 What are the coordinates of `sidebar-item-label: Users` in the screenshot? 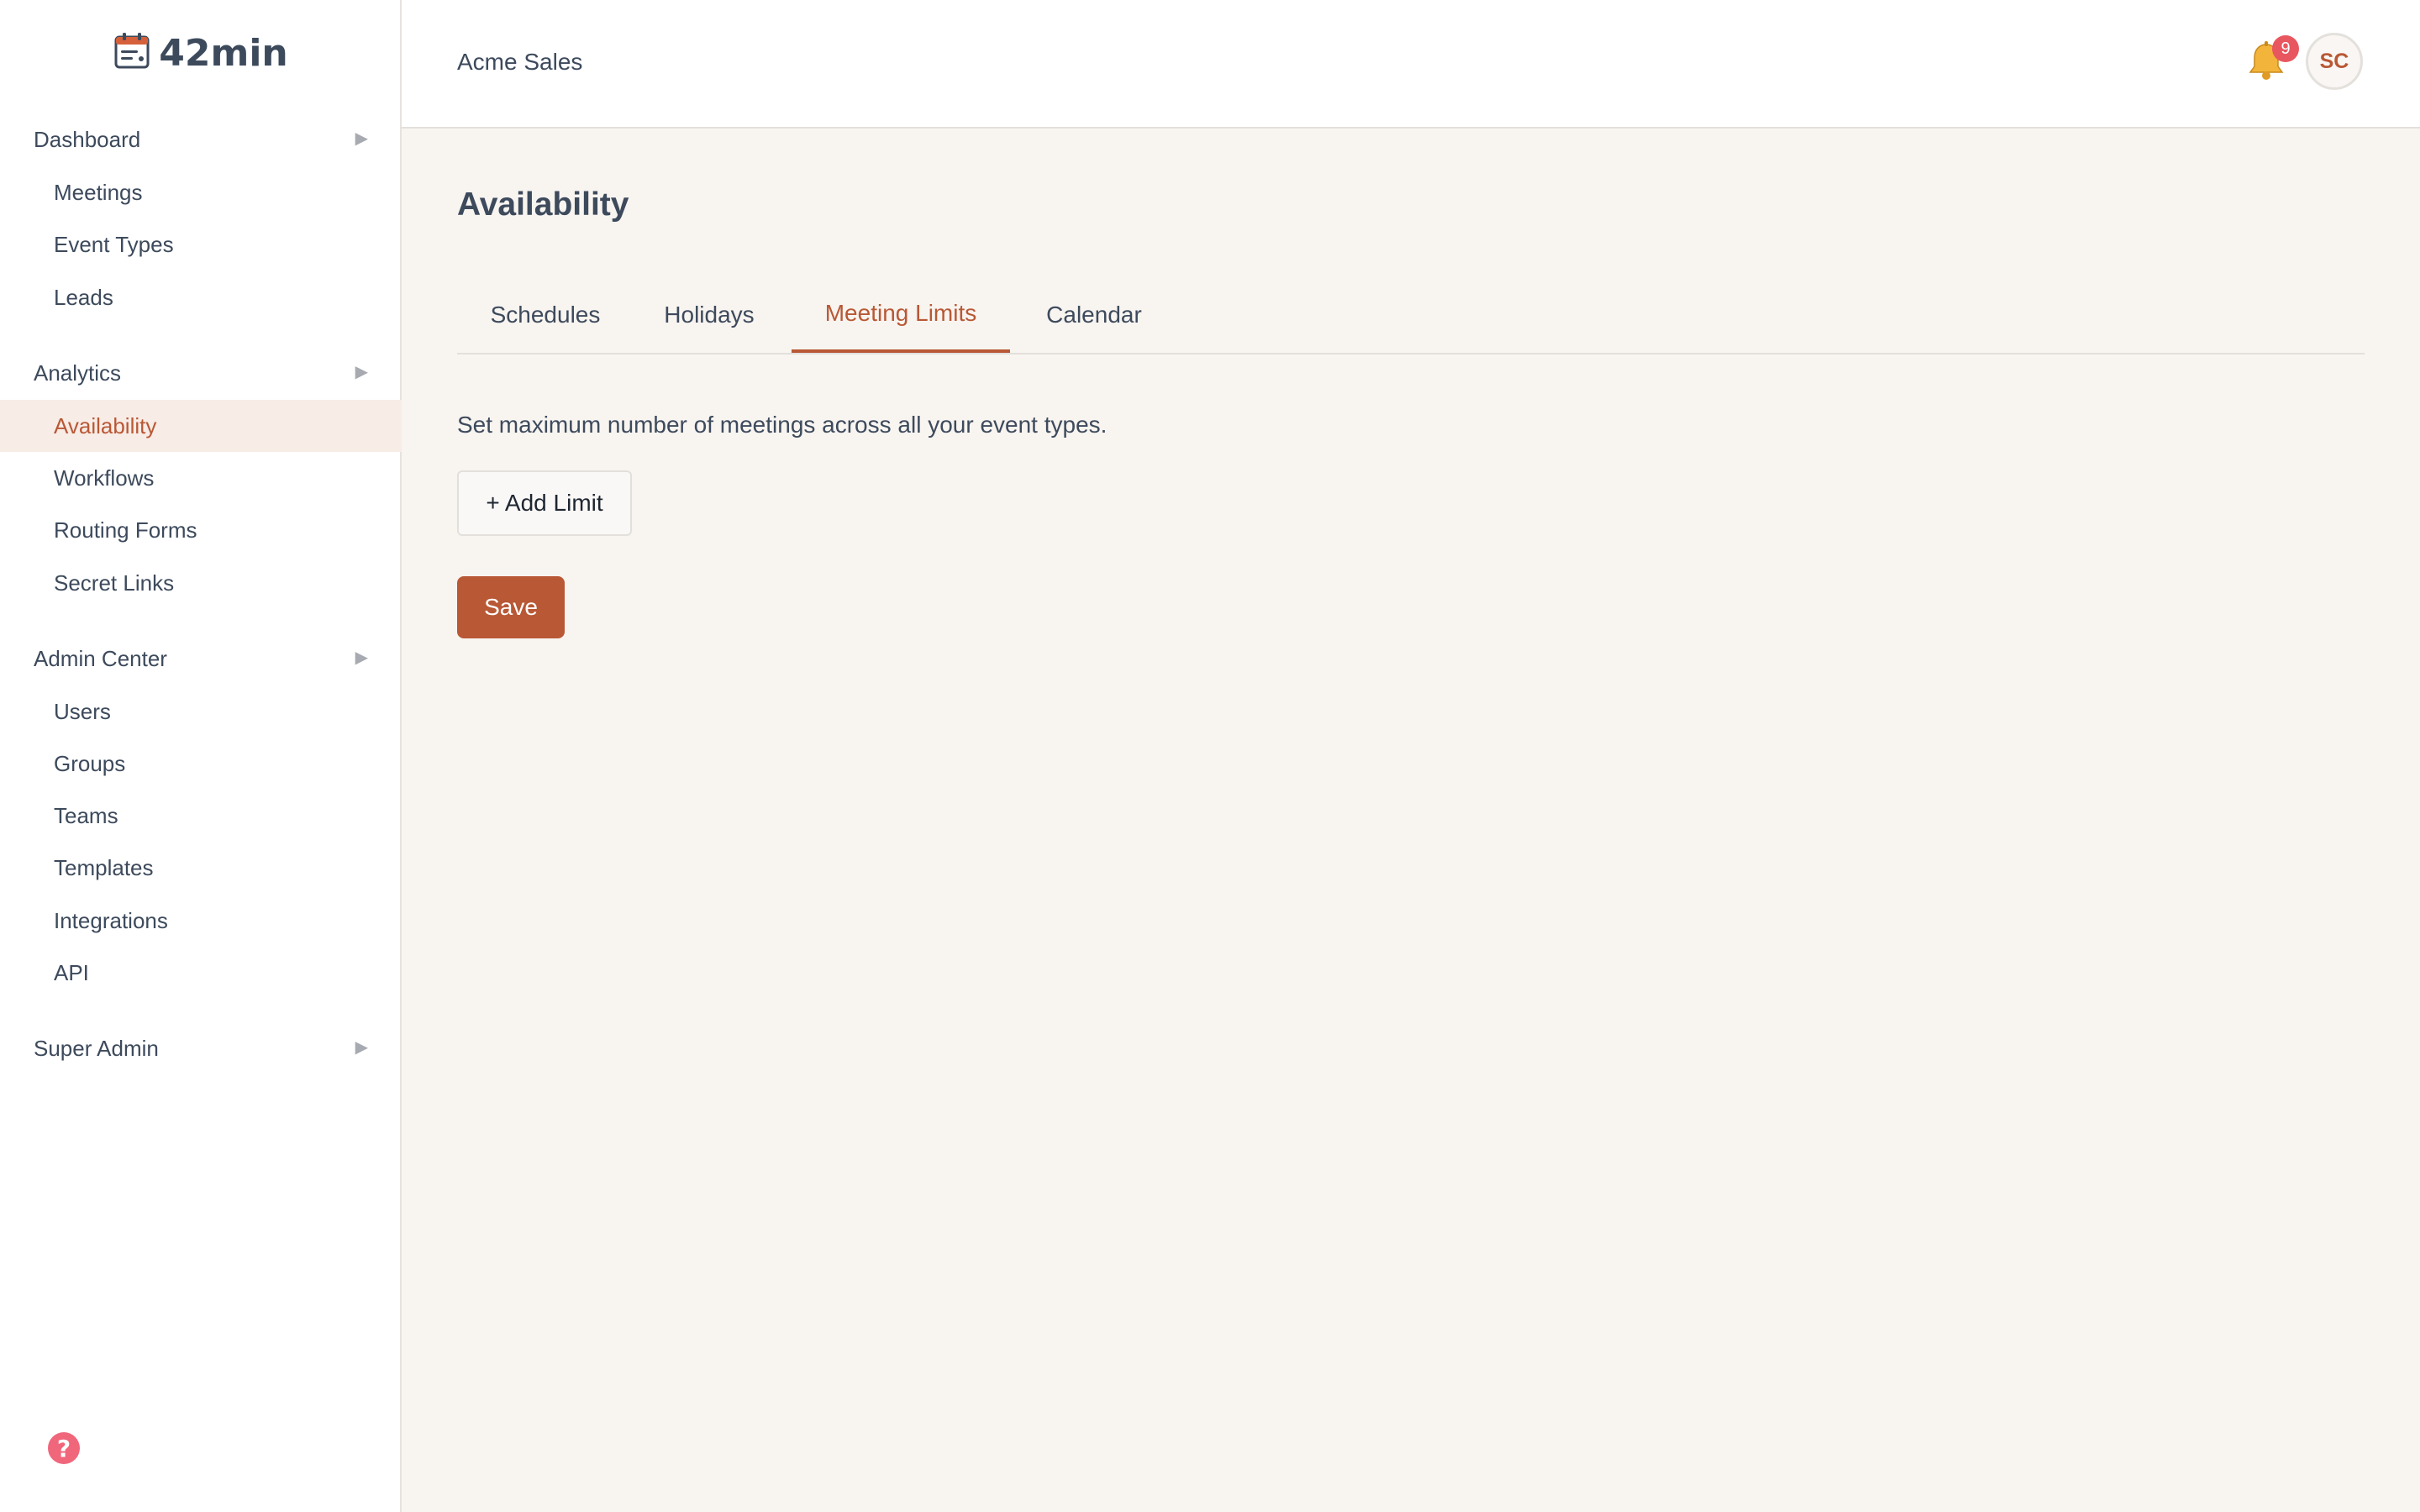 It's located at (82, 711).